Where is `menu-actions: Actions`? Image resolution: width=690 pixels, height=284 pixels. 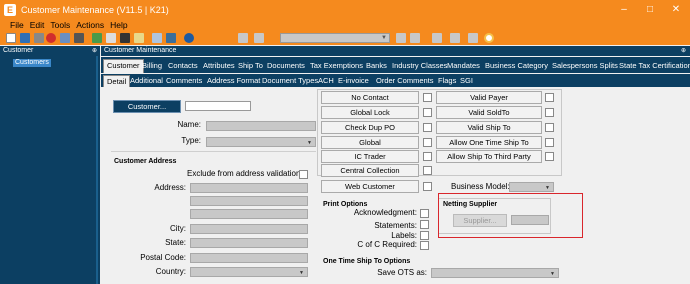 menu-actions: Actions is located at coordinates (90, 25).